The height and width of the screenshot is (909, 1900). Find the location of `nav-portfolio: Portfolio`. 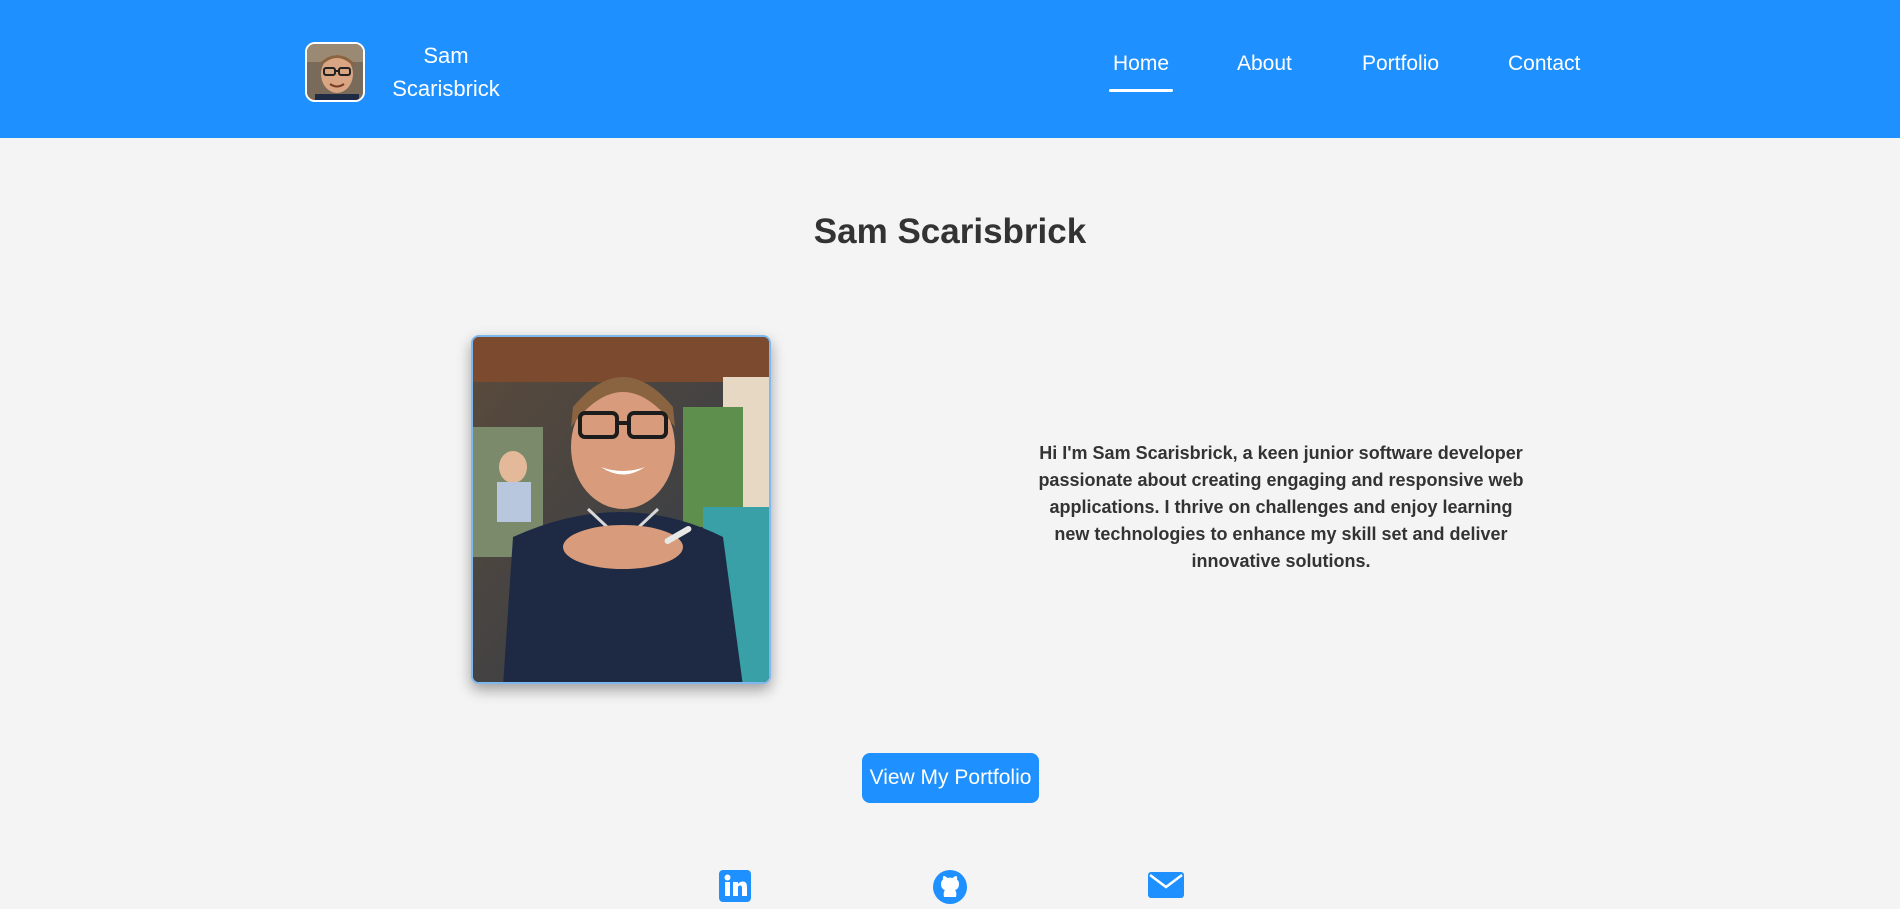

nav-portfolio: Portfolio is located at coordinates (1400, 72).